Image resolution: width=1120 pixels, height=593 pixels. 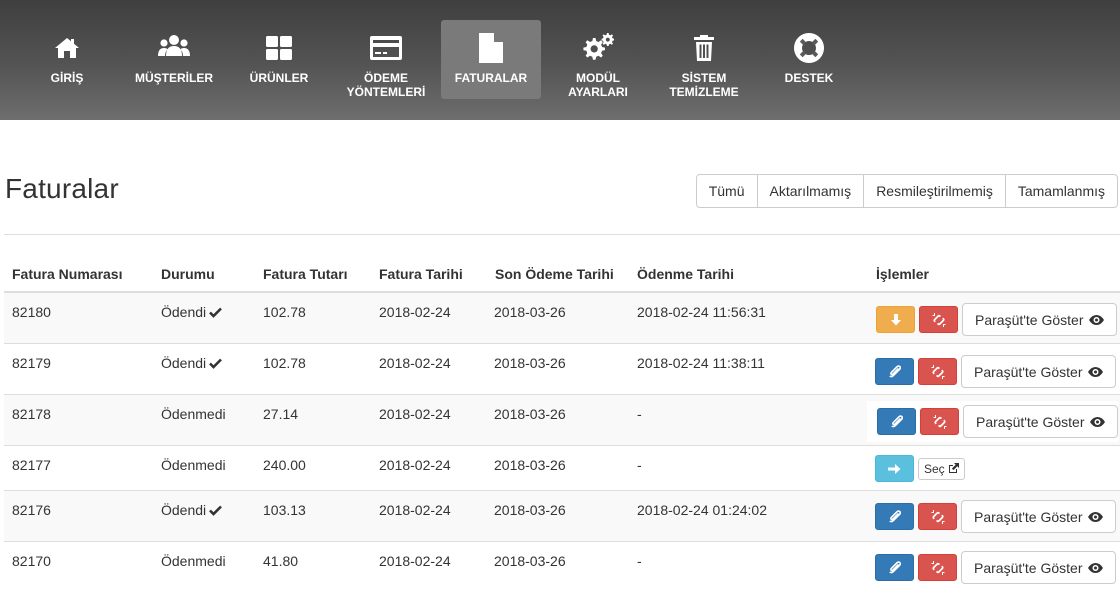 I want to click on arrow-right-icon, so click(x=894, y=468).